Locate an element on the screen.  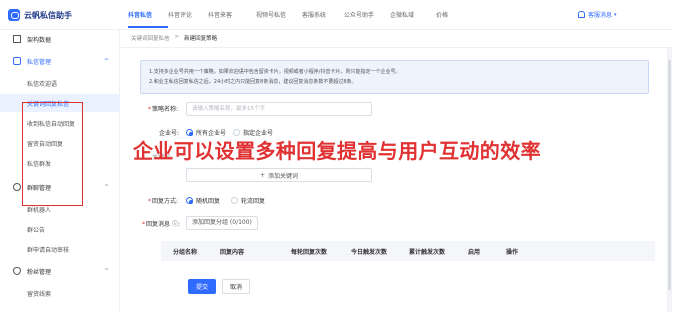
sidebar-group-label: 粉丝管理 is located at coordinates (39, 272).